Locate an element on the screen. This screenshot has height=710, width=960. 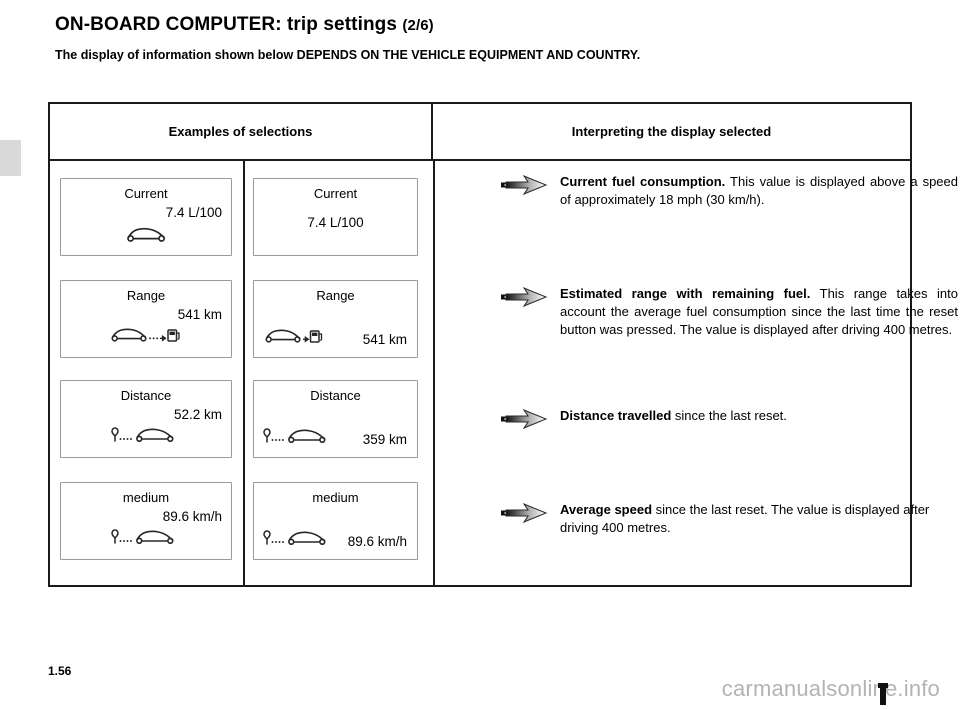
display-panel-variant-b: Range 541 km is located at coordinates (335, 319).